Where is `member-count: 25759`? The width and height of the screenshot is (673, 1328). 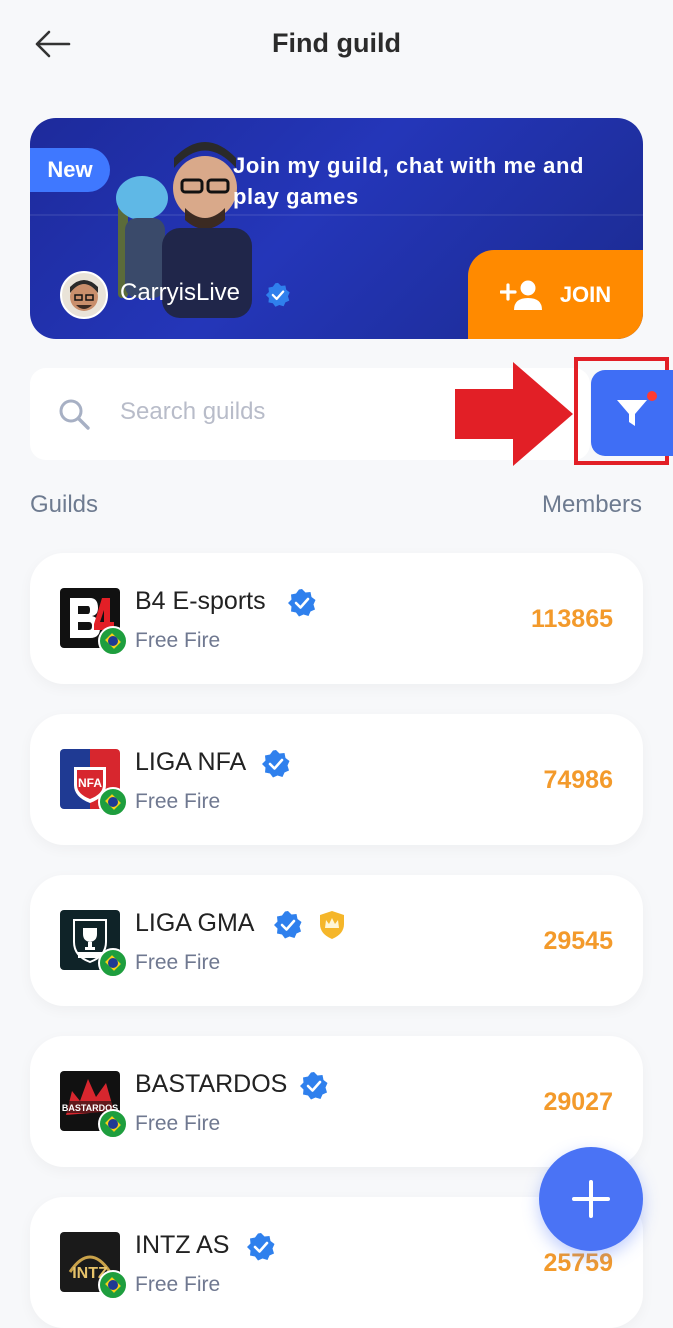 member-count: 25759 is located at coordinates (578, 1263).